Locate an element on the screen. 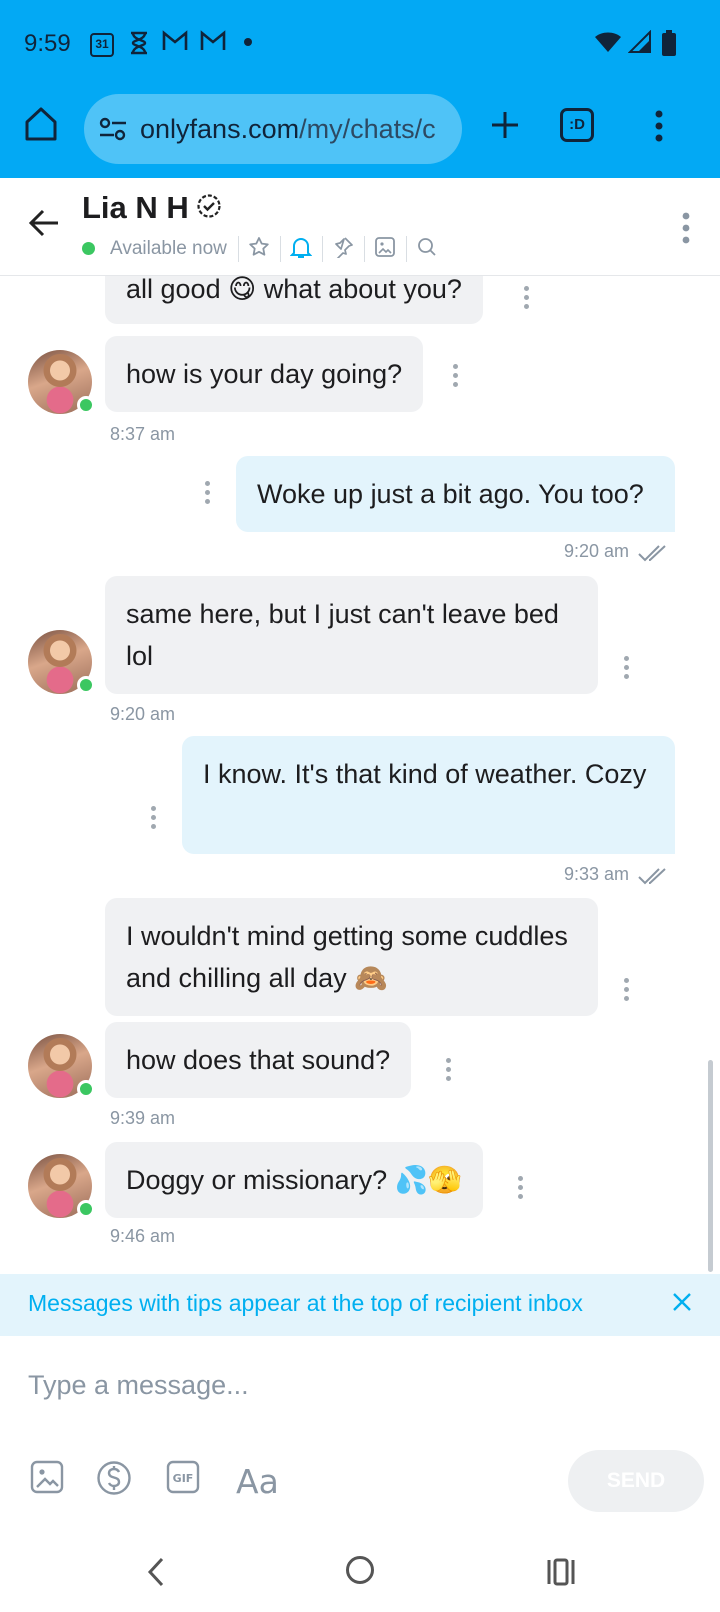  status-bar: 9:59 31 is located at coordinates (360, 44).